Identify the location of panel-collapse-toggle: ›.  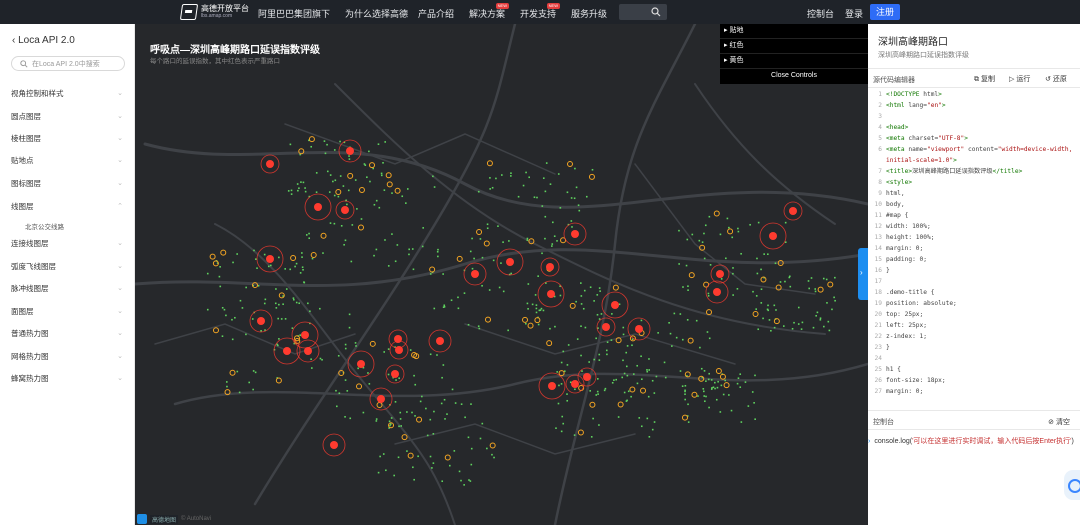
(863, 274).